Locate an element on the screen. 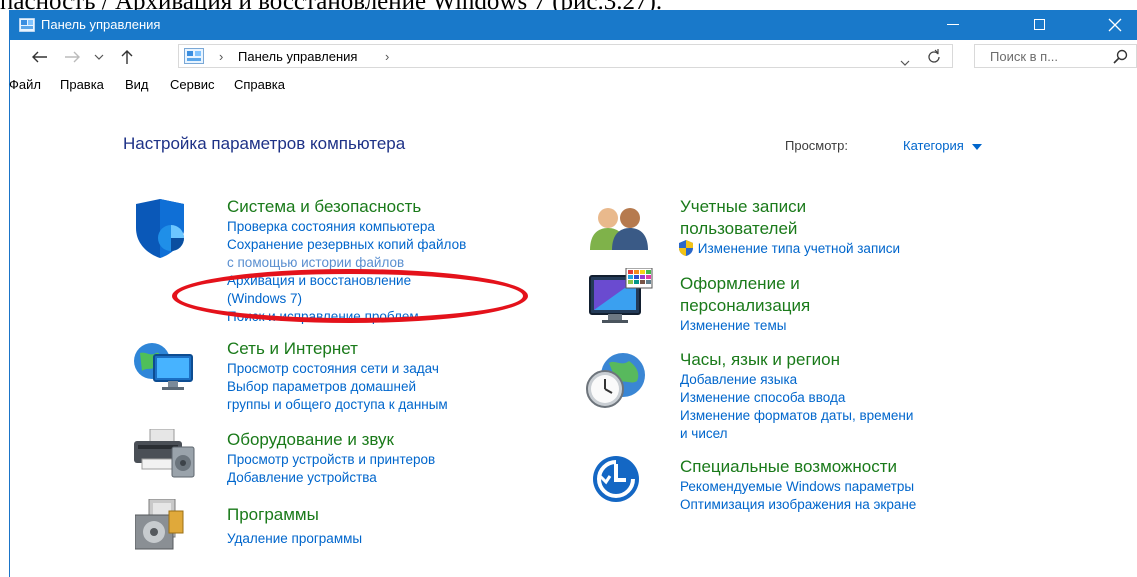  category-title-user-accounts-line2: пользователей is located at coordinates (790, 229).